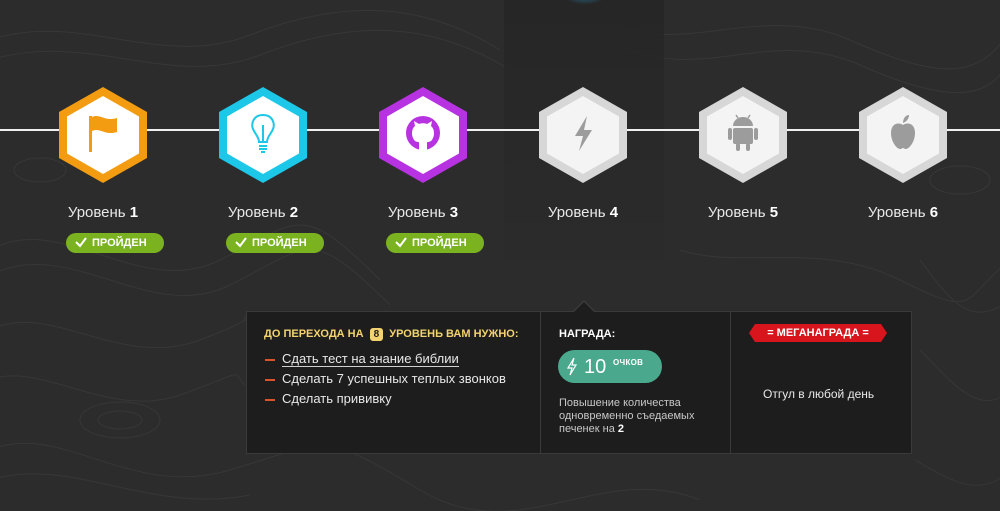 The image size is (1000, 511). I want to click on level-3-hexagon, so click(423, 135).